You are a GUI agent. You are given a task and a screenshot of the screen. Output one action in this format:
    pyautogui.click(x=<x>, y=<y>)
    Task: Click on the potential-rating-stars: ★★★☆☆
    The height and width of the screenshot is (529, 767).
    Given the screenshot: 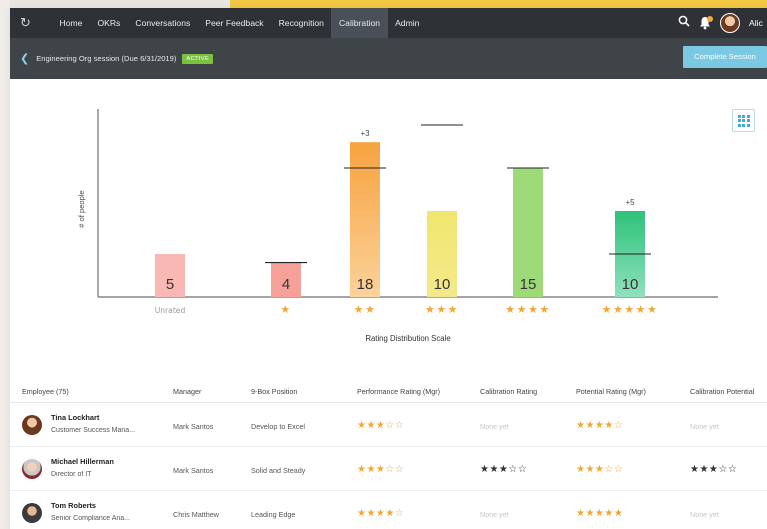 What is the action you would take?
    pyautogui.click(x=600, y=469)
    